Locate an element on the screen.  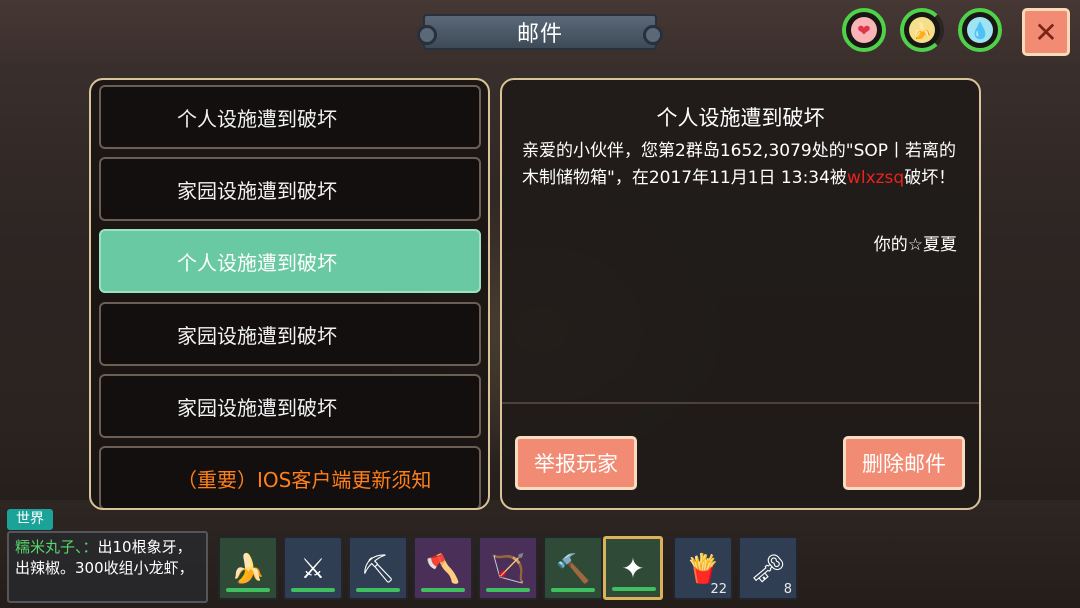
fries-item-icon: 🍟 is located at coordinates (703, 568).